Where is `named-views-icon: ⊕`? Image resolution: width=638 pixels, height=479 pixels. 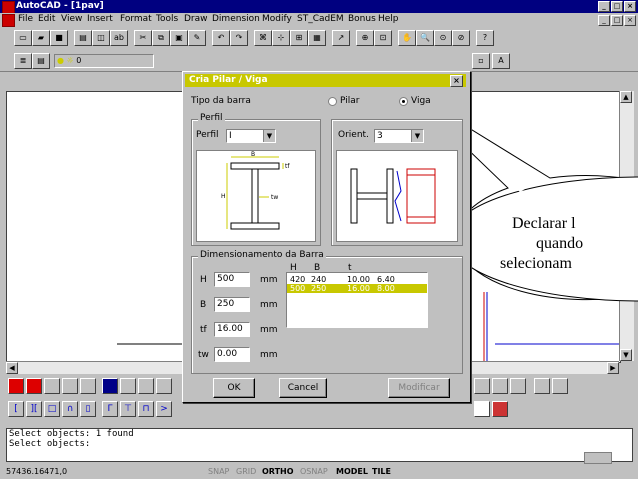
named-views-icon: ⊕ is located at coordinates (365, 38).